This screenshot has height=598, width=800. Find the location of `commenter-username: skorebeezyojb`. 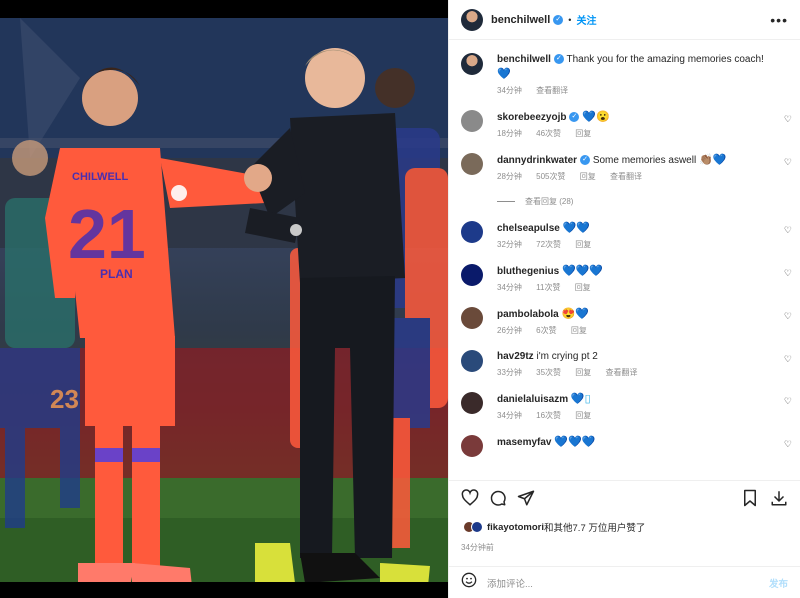

commenter-username: skorebeezyojb is located at coordinates (531, 117).